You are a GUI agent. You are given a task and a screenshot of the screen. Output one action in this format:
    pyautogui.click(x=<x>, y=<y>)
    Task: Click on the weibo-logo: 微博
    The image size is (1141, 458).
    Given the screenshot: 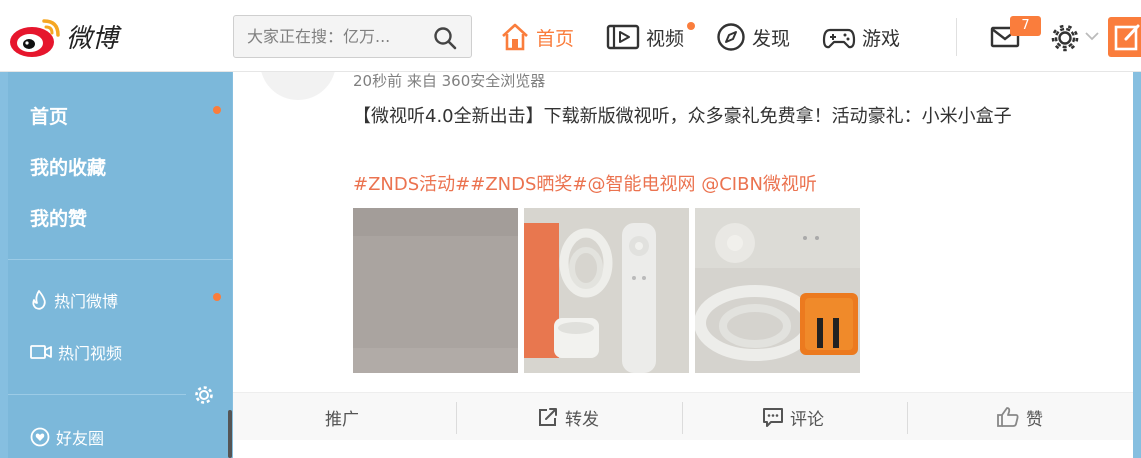 What is the action you would take?
    pyautogui.click(x=73, y=36)
    